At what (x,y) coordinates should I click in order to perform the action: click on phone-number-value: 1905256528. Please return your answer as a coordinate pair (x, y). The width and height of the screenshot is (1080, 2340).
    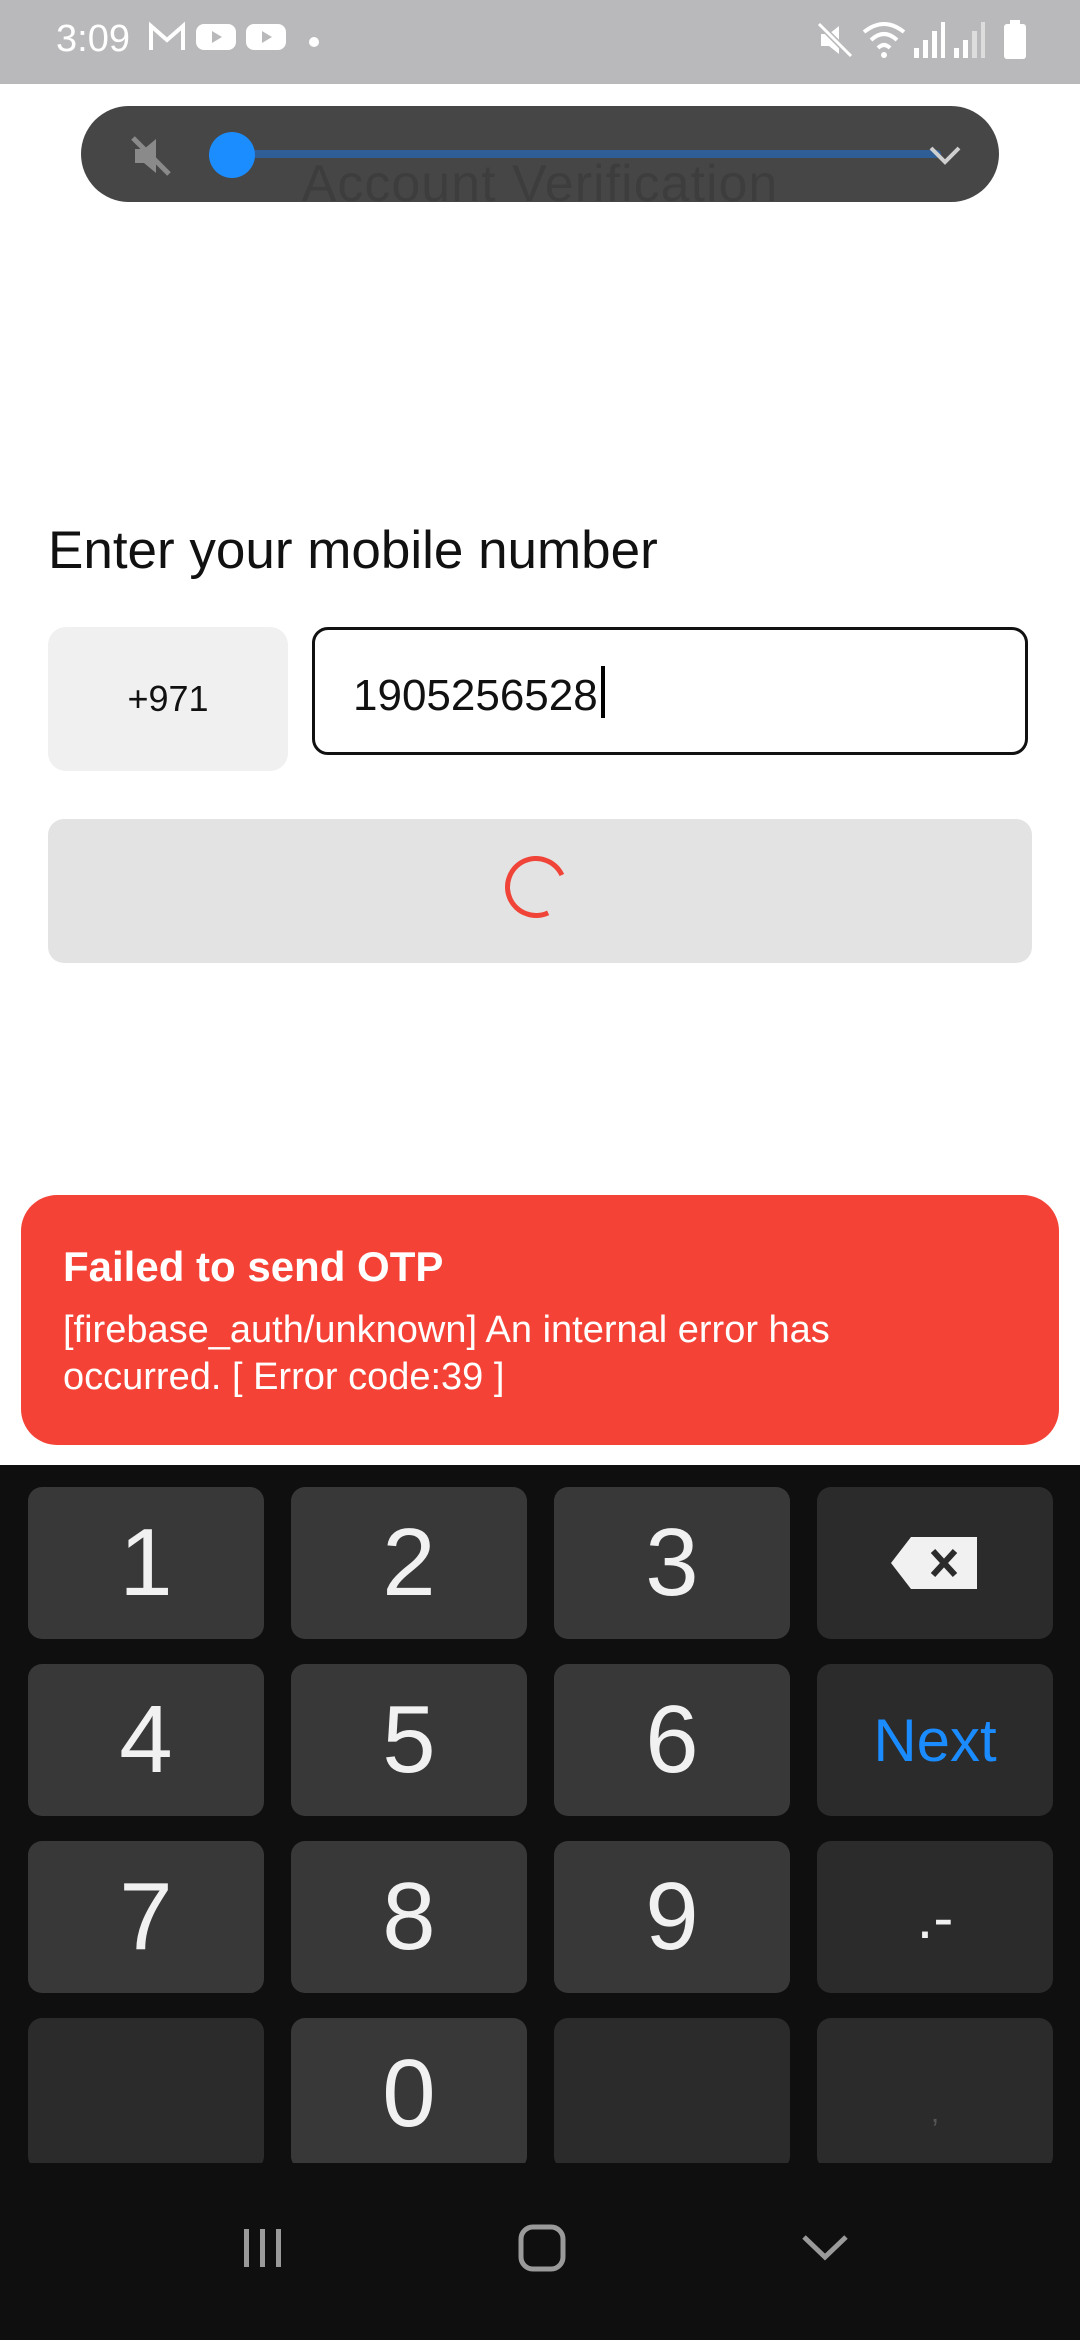
    Looking at the image, I should click on (479, 693).